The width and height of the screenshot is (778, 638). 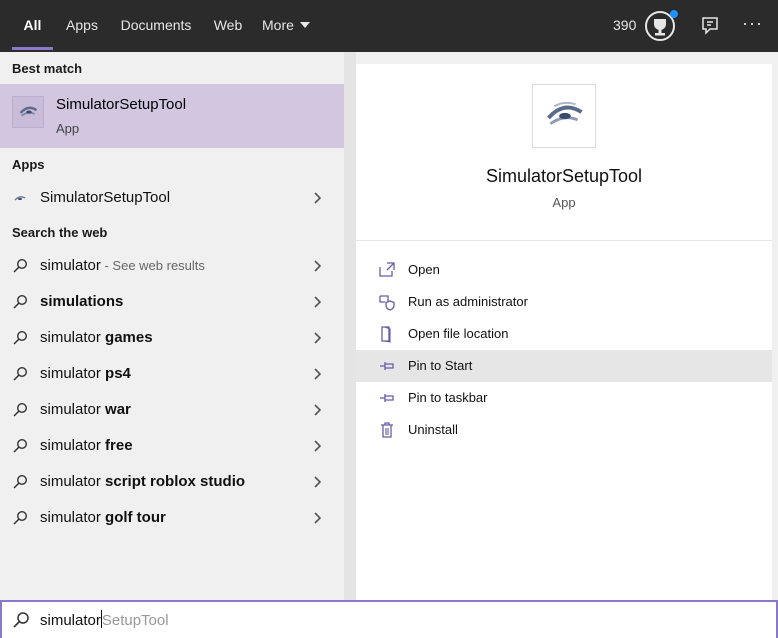 I want to click on web-result-label: simulator games, so click(x=96, y=338).